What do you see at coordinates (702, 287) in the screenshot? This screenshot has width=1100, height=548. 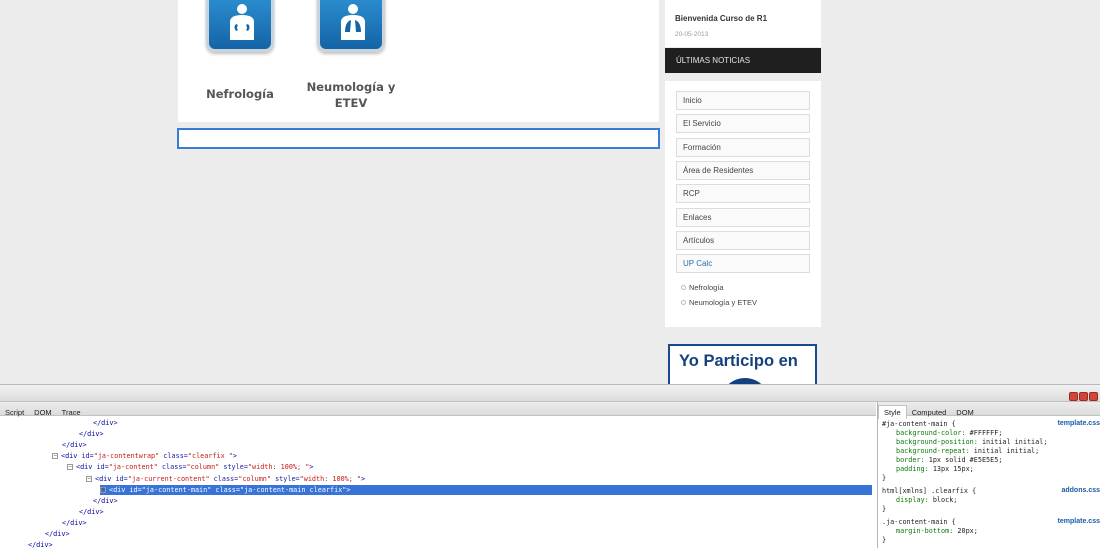 I see `submenu-item-nefrologia: Nefrología` at bounding box center [702, 287].